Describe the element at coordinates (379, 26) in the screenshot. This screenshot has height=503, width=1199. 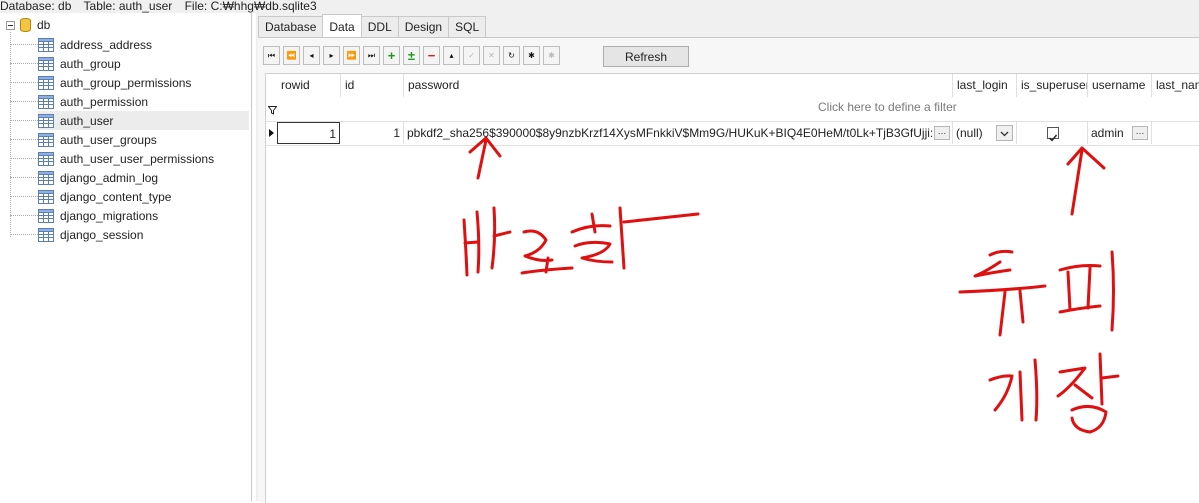
I see `tab-ddl: DDL` at that location.